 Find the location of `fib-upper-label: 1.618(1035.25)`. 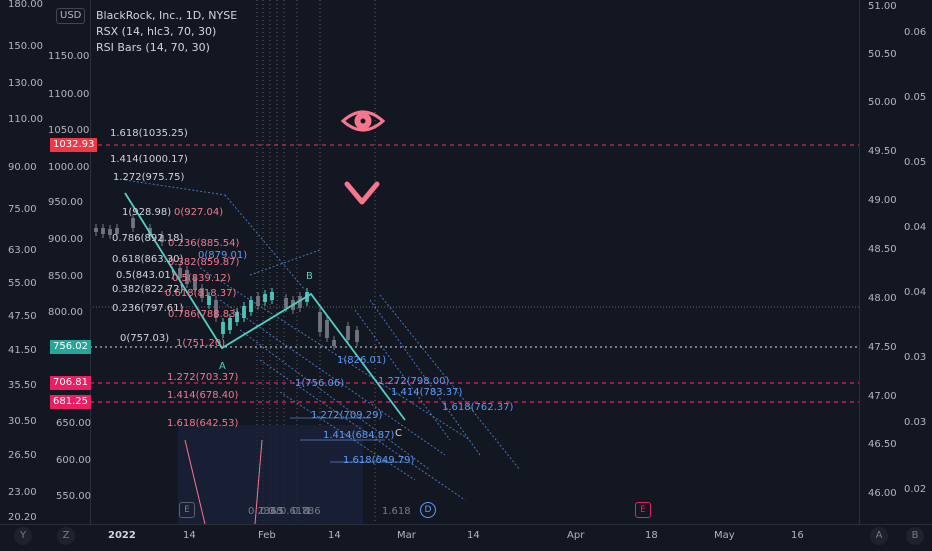

fib-upper-label: 1.618(1035.25) is located at coordinates (149, 133).